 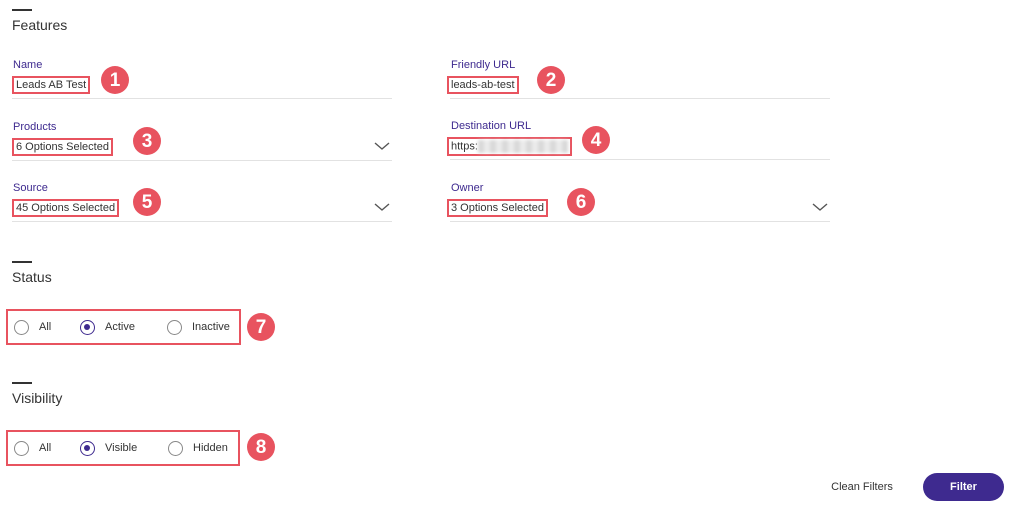 I want to click on blurred-text, so click(x=522, y=146).